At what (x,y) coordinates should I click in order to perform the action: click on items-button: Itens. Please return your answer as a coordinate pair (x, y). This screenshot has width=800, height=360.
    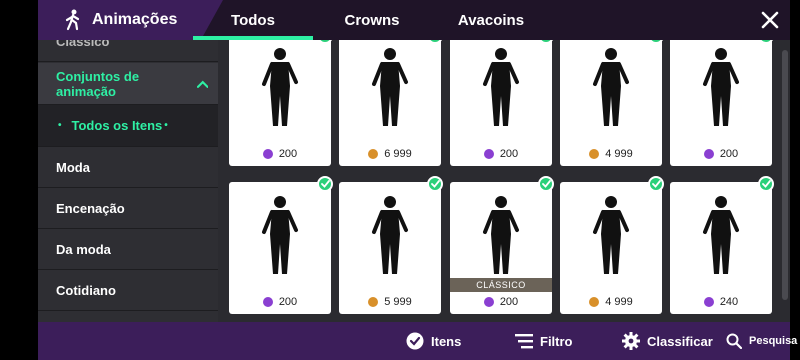
    Looking at the image, I should click on (433, 341).